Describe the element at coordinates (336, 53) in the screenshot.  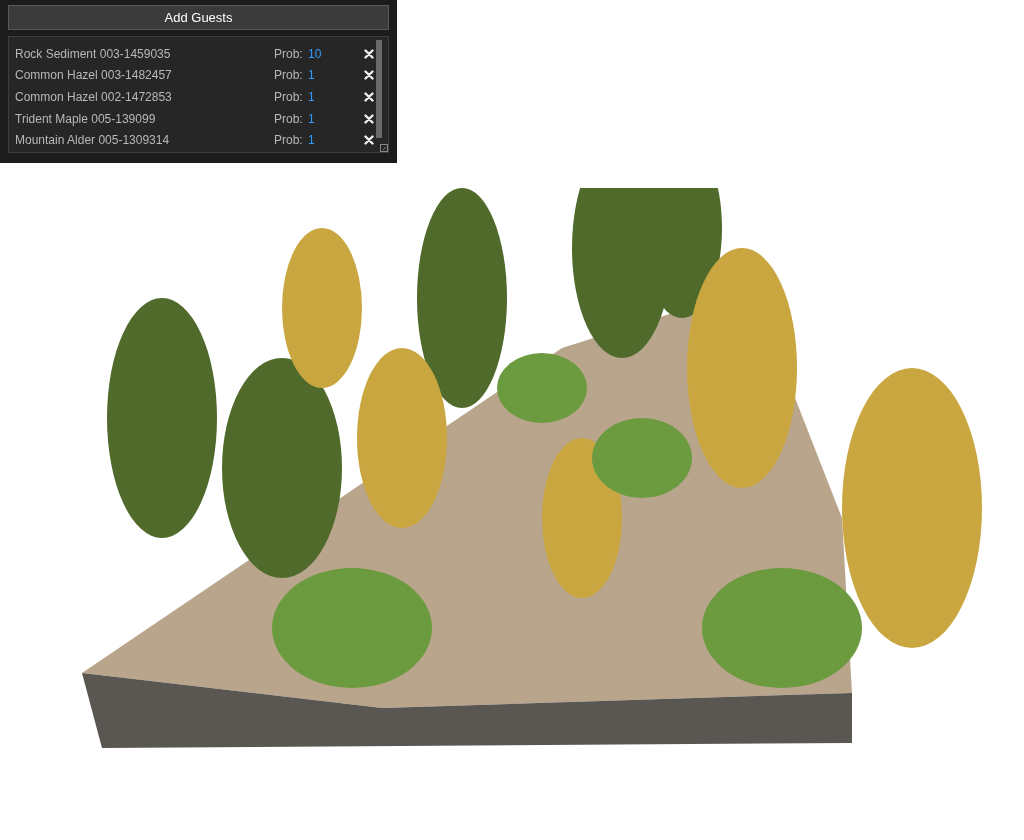
I see `prob-value: 10` at that location.